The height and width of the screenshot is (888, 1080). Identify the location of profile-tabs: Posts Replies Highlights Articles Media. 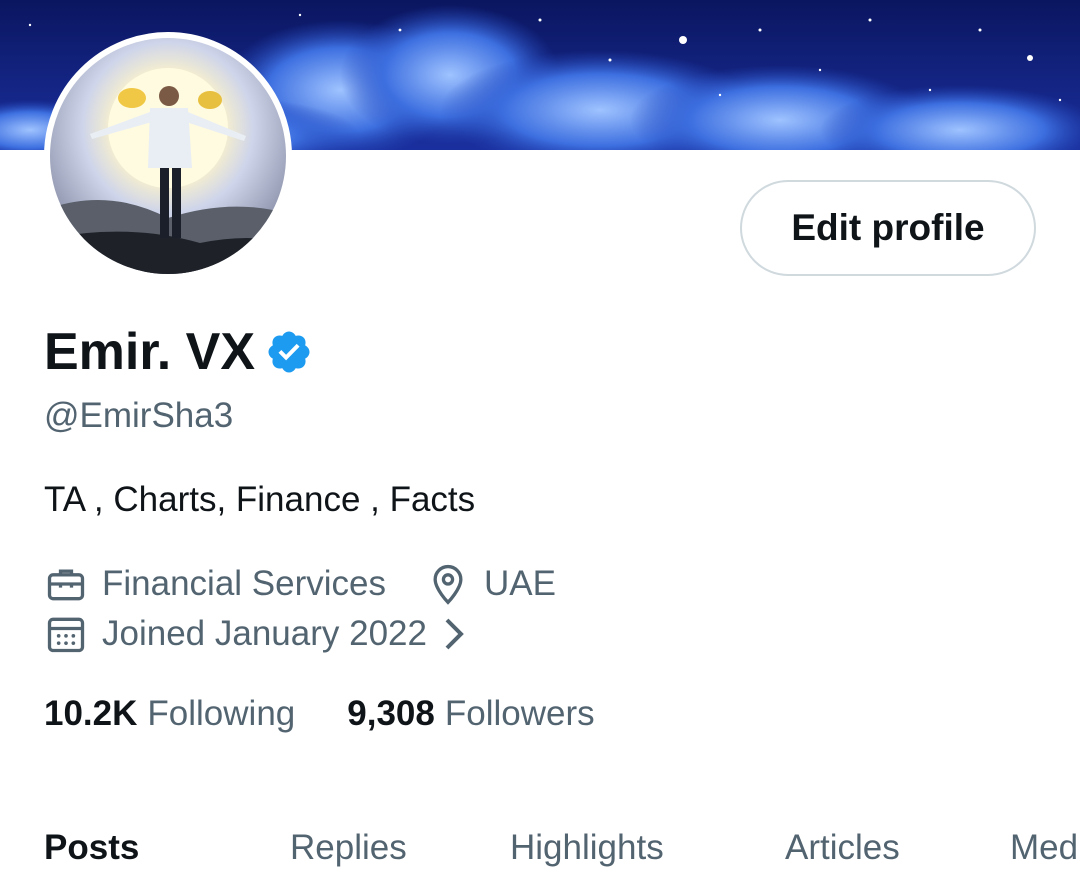
(540, 858).